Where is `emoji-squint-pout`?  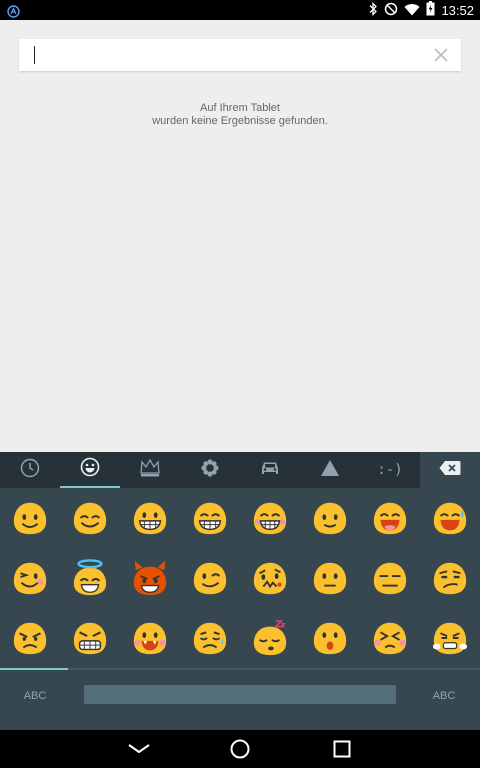 emoji-squint-pout is located at coordinates (390, 638).